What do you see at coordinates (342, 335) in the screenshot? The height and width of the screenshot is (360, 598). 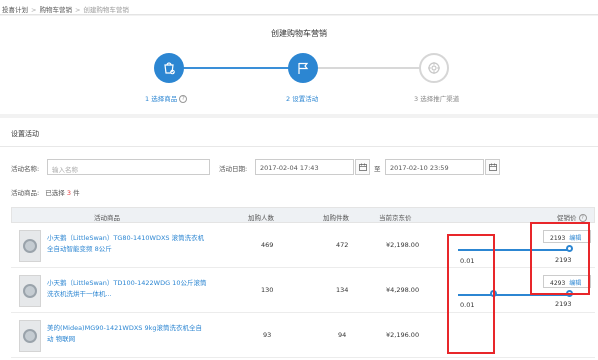 I see `pieces-count: 94` at bounding box center [342, 335].